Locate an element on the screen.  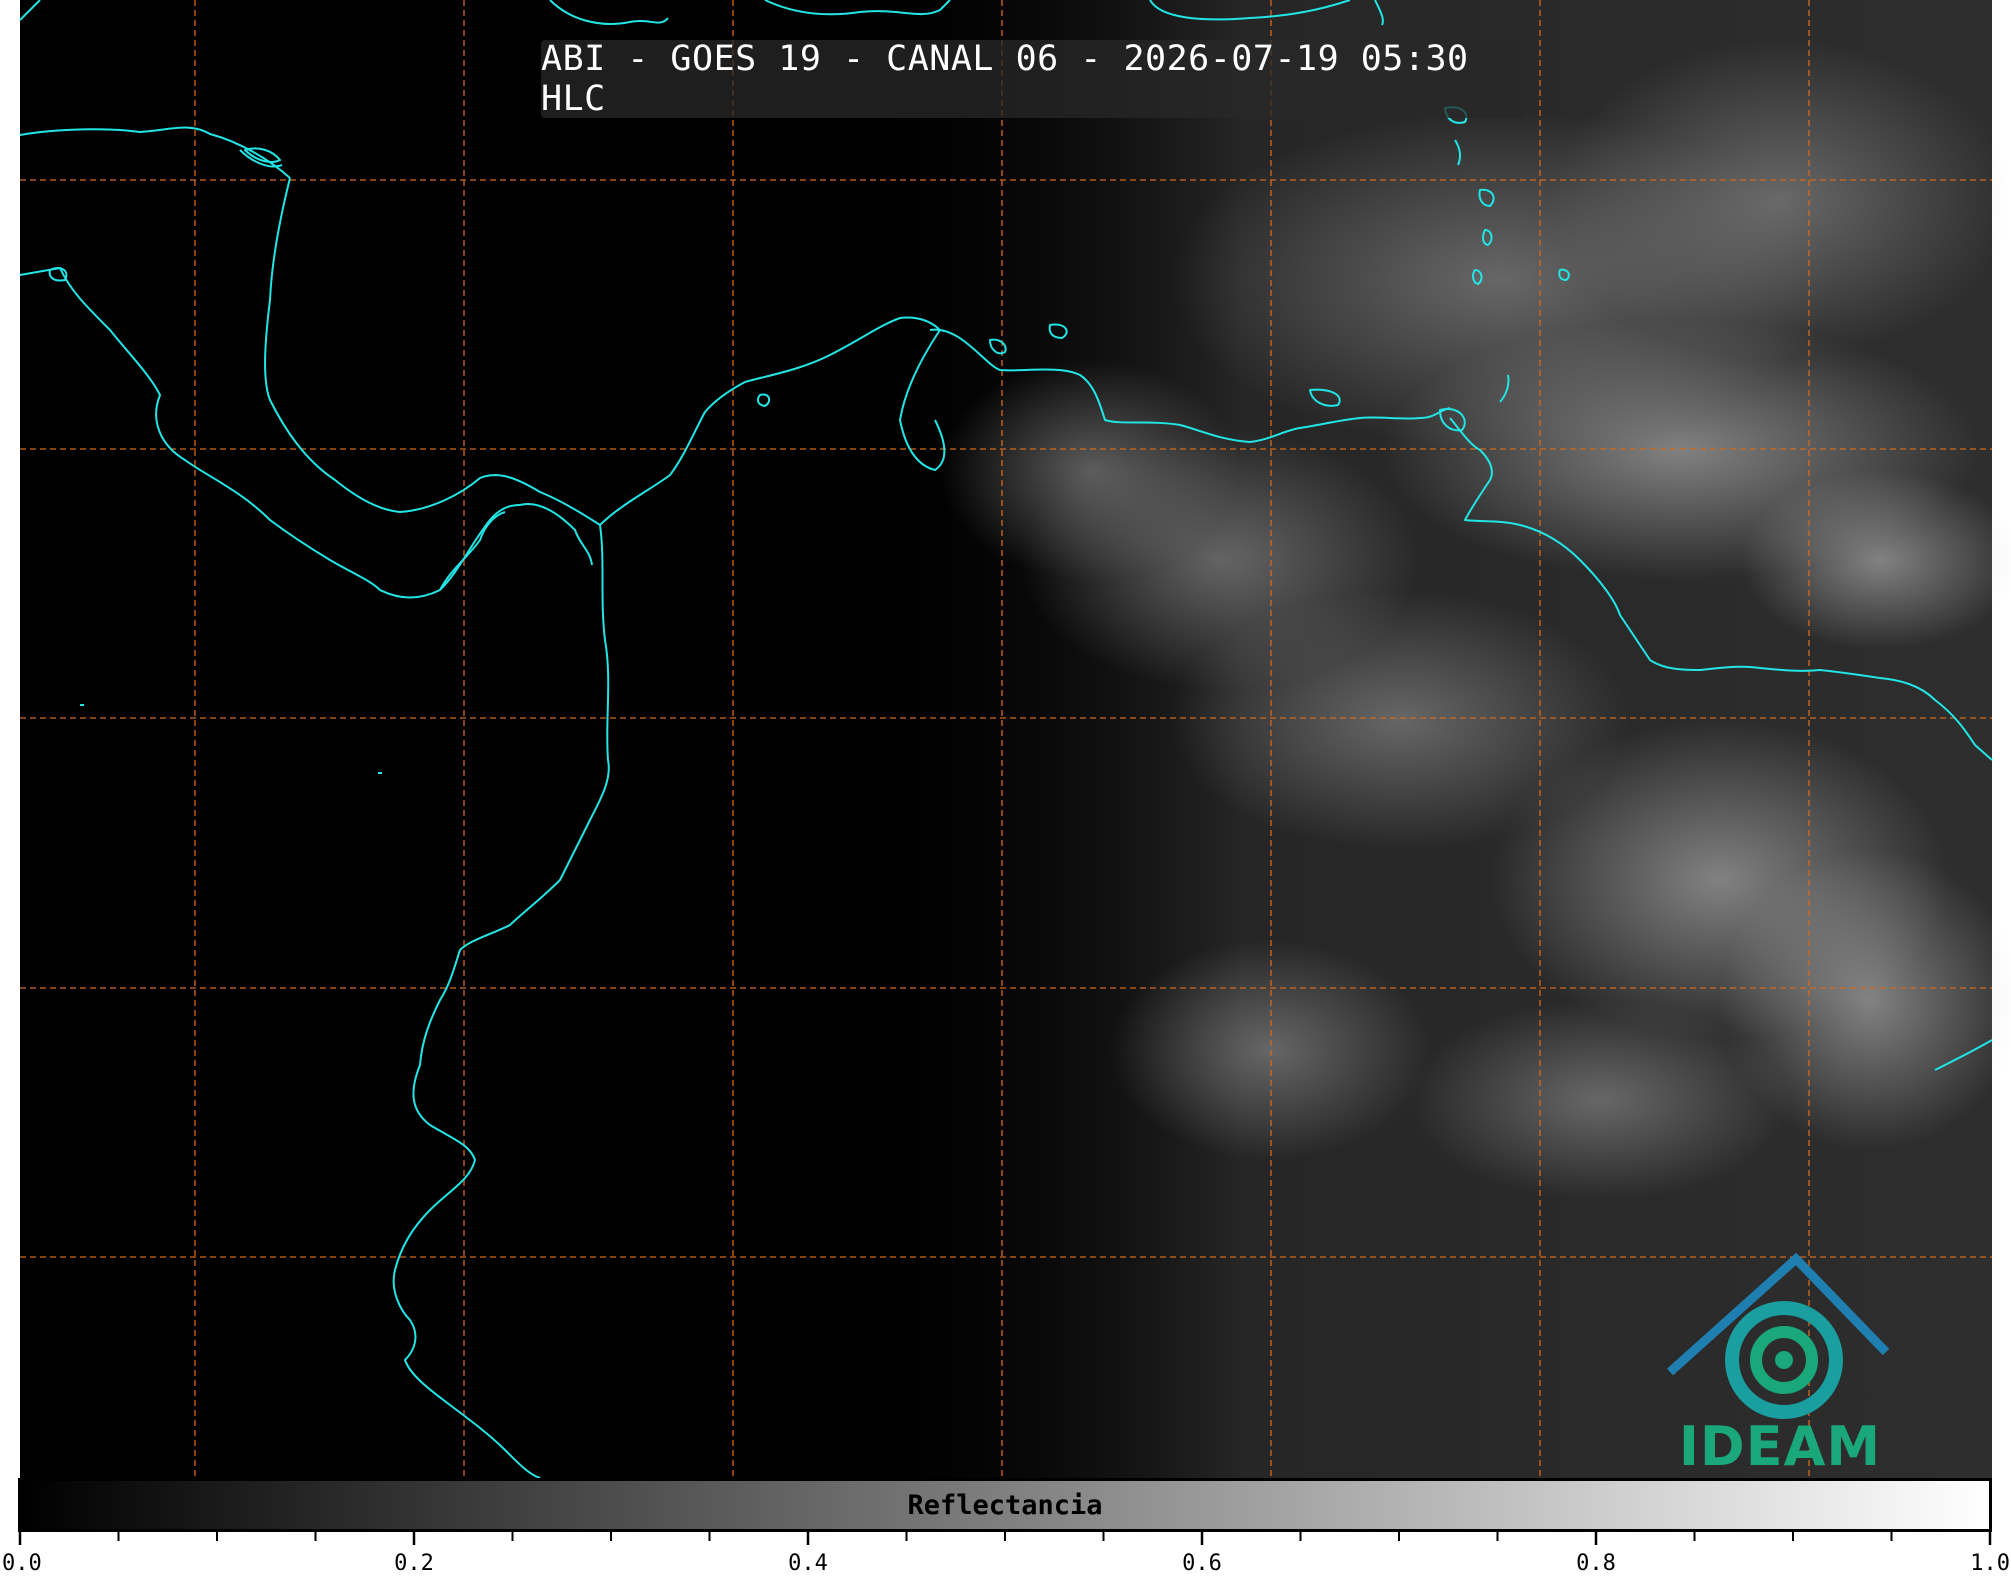
colorbar-tick-label: 1.0 is located at coordinates (1990, 1563).